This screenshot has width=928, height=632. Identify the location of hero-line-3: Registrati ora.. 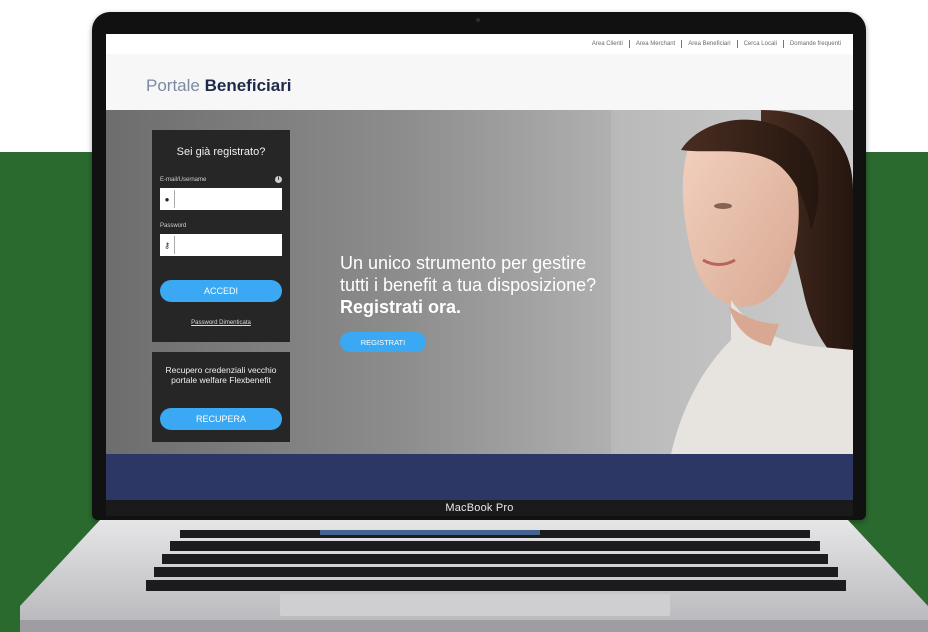
(401, 307).